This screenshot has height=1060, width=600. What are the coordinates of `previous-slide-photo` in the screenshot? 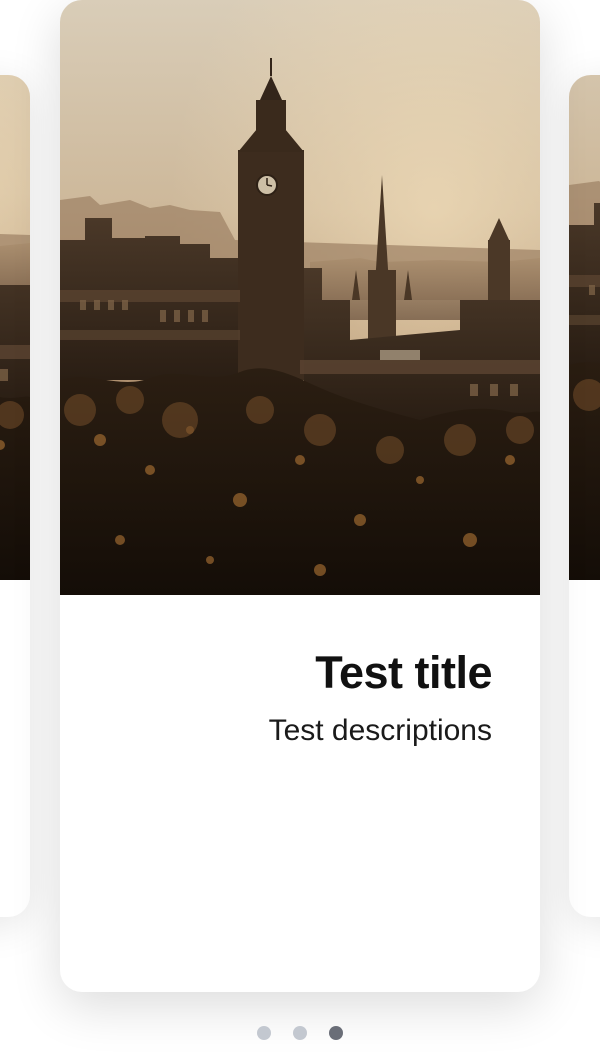 It's located at (15, 327).